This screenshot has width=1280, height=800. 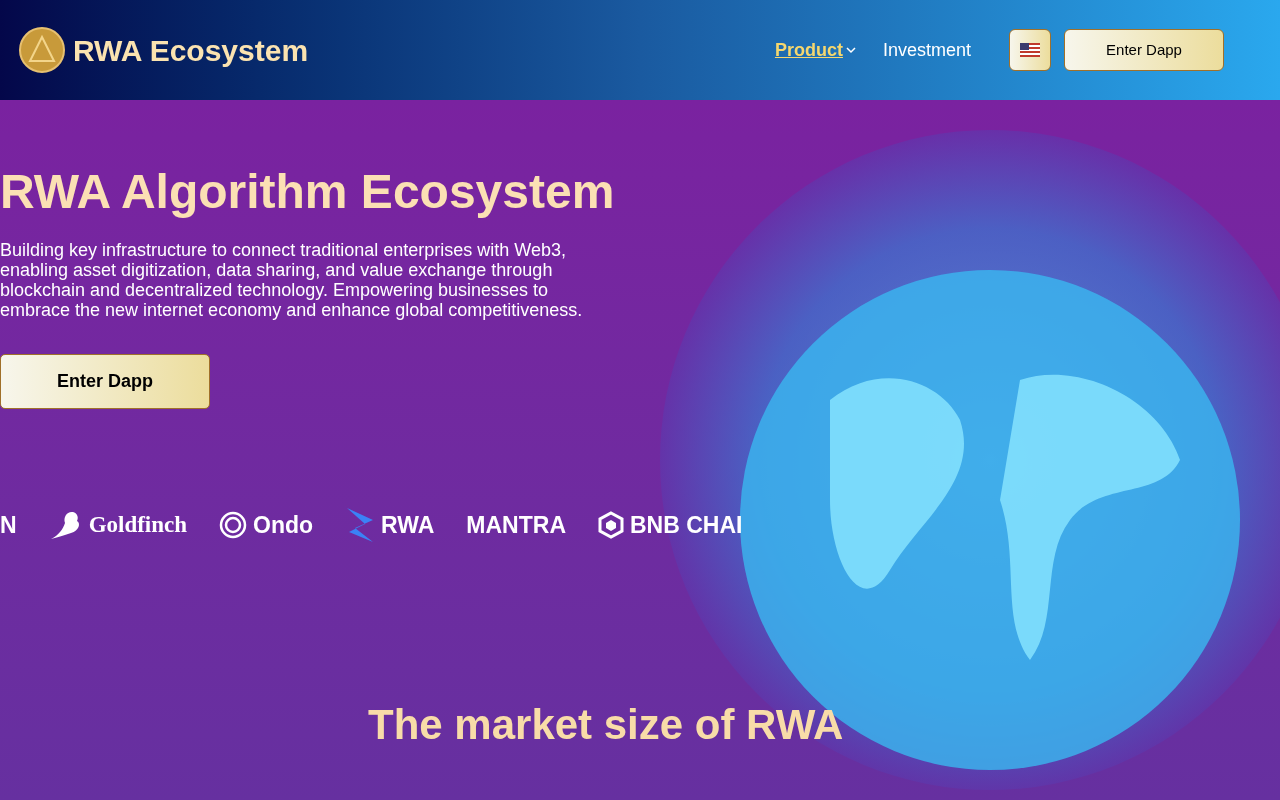 What do you see at coordinates (283, 525) in the screenshot?
I see `partner-logo-text: Ondo` at bounding box center [283, 525].